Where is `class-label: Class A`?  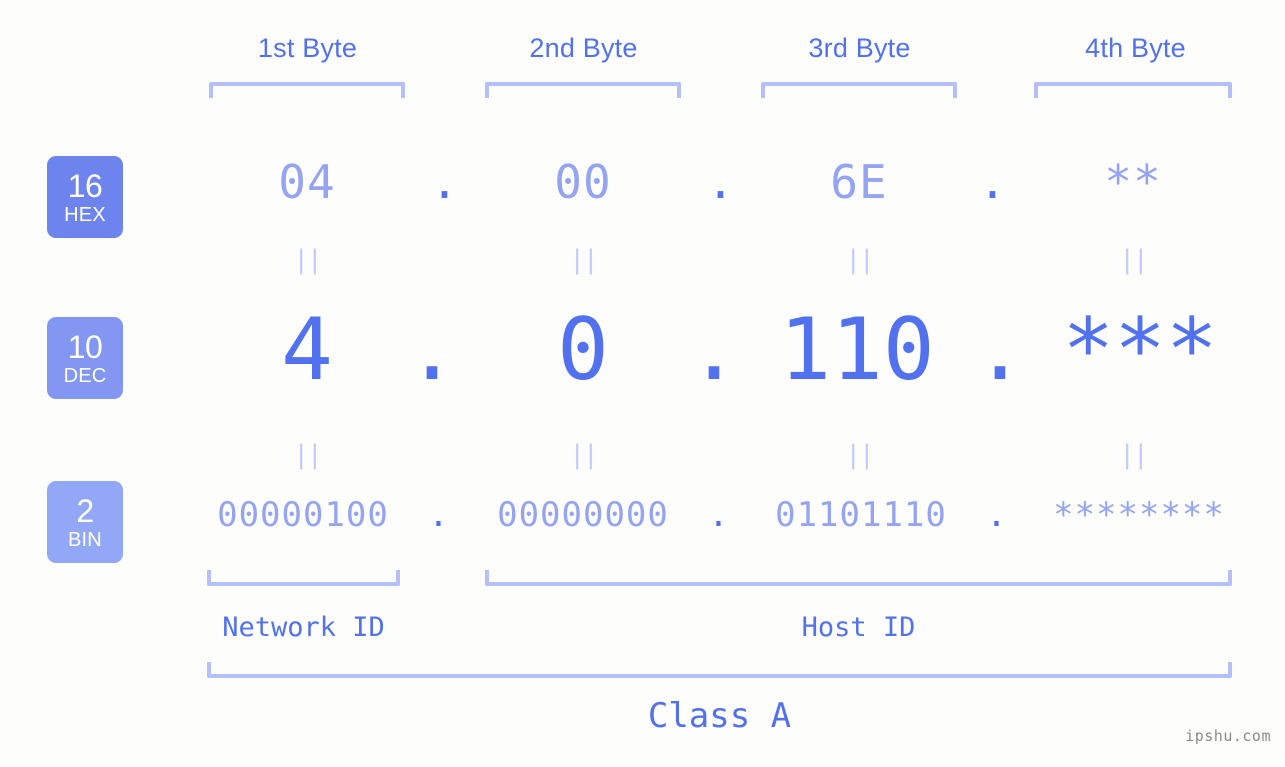
class-label: Class A is located at coordinates (719, 716).